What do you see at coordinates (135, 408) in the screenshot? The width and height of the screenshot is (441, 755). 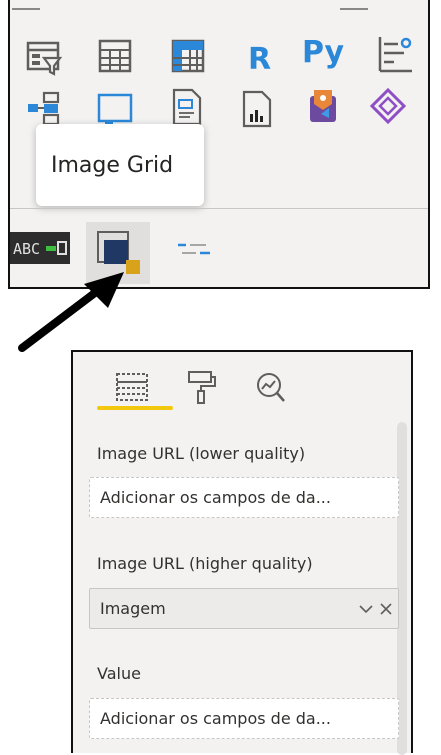 I see `active-tab-indicator` at bounding box center [135, 408].